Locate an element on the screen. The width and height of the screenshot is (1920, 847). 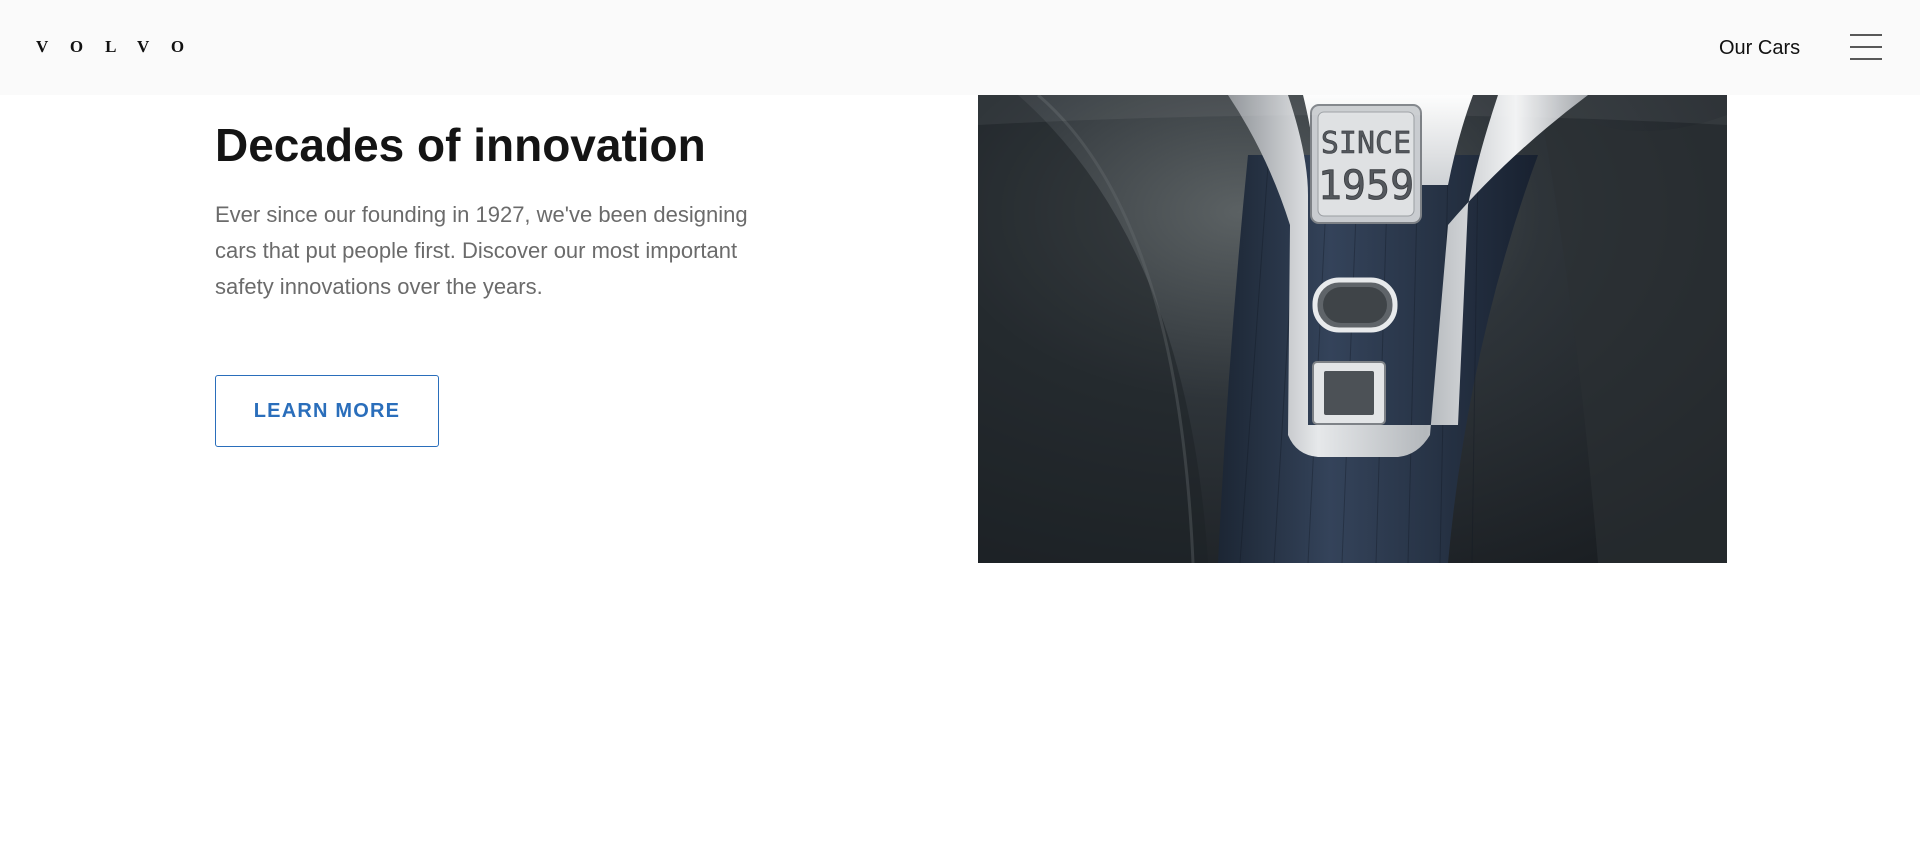
nav-our-cars-link: Our Cars is located at coordinates (1759, 48).